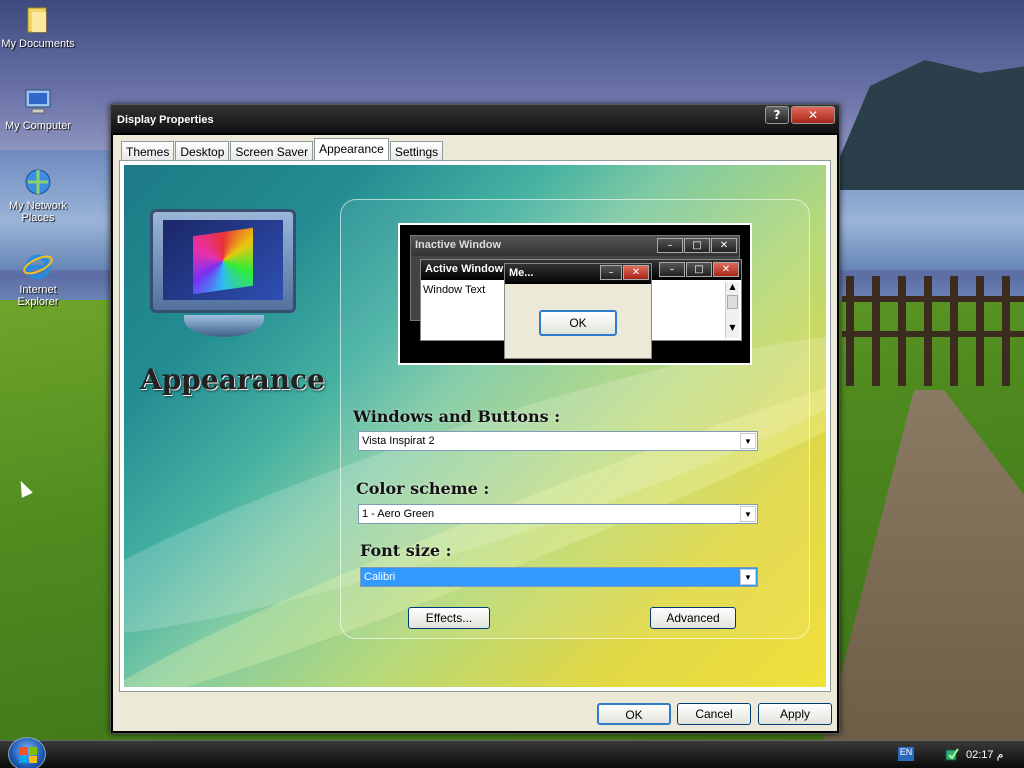 The image size is (1024, 768). What do you see at coordinates (38, 296) in the screenshot?
I see `desktop-icon-label: Internet Explorer` at bounding box center [38, 296].